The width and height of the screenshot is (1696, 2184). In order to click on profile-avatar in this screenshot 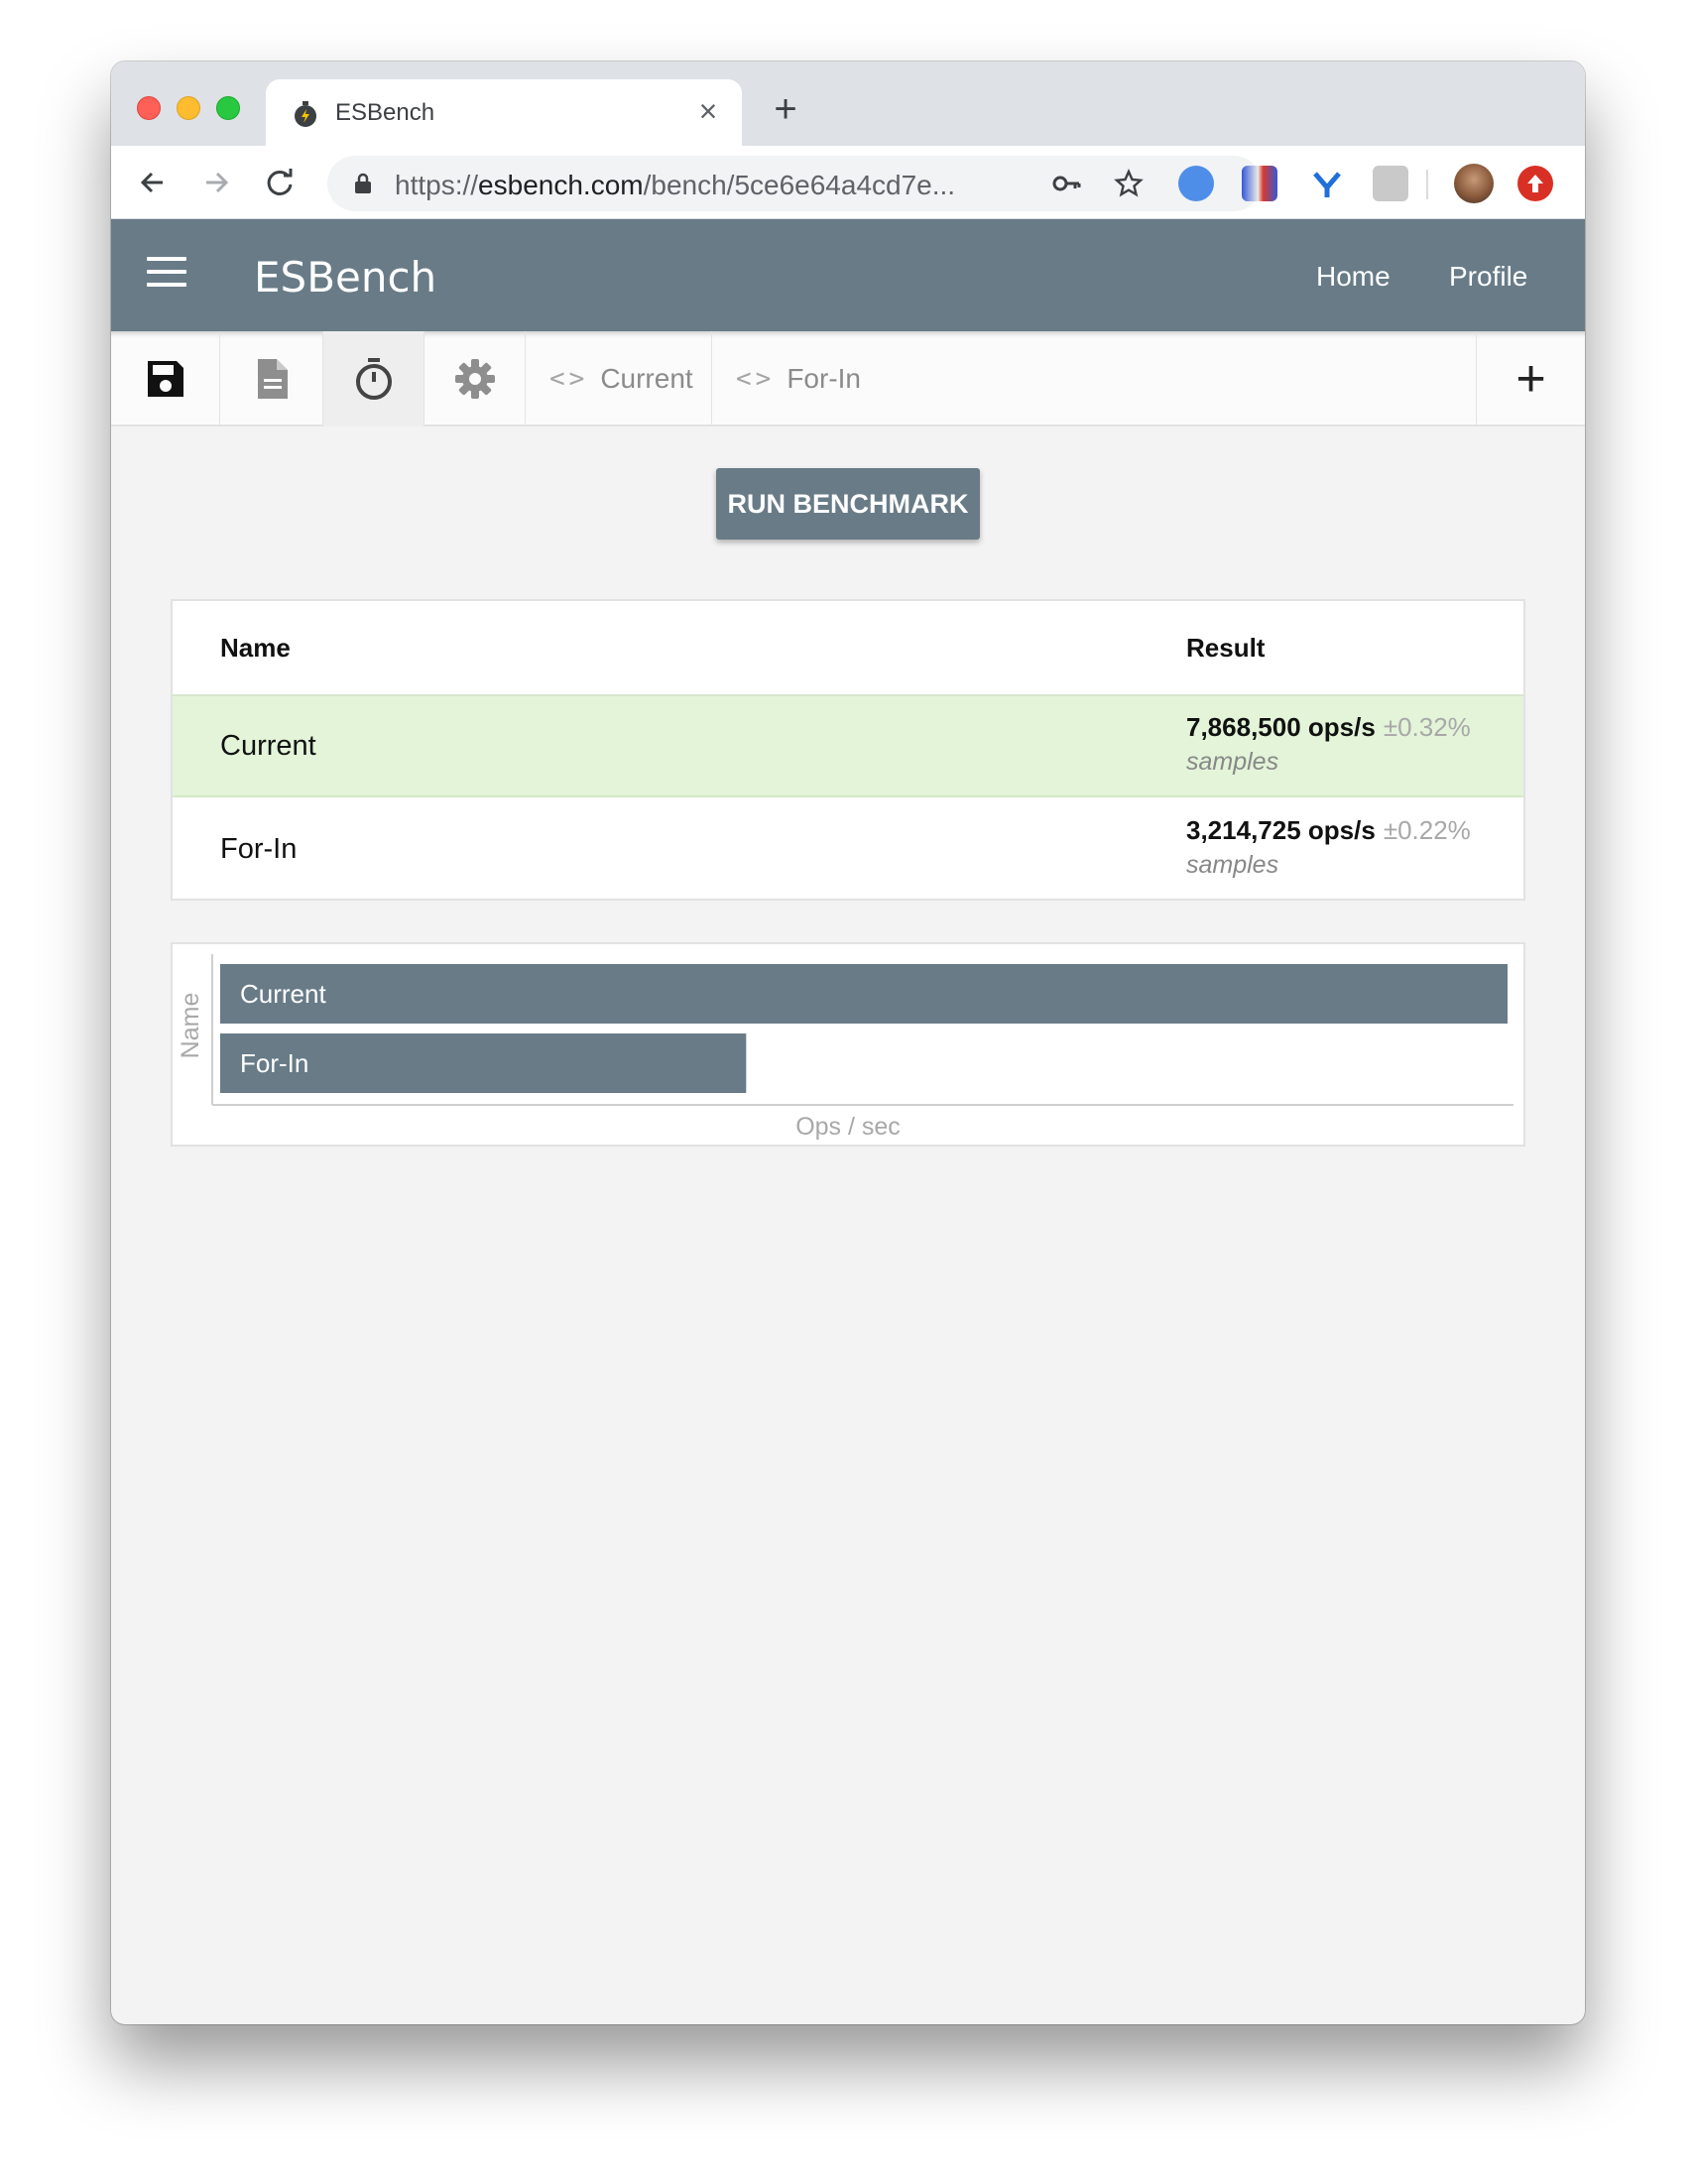, I will do `click(1474, 183)`.